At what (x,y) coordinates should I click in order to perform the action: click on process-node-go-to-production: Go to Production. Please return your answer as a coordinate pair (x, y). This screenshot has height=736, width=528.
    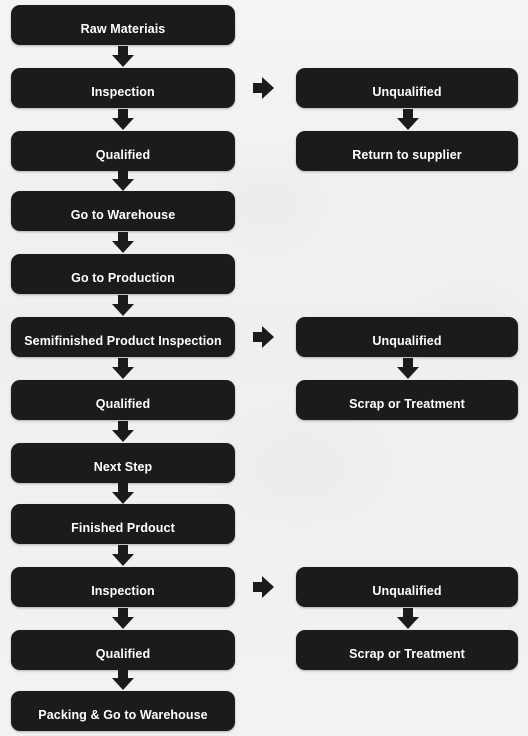
    Looking at the image, I should click on (123, 274).